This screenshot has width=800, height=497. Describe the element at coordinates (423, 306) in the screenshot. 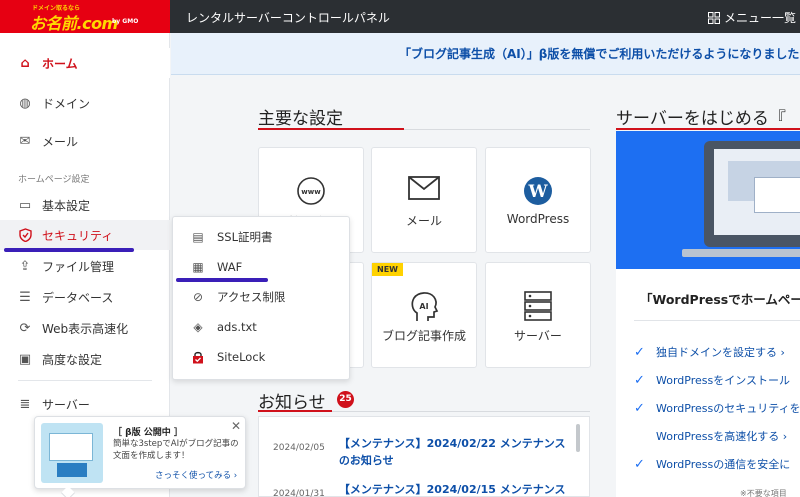

I see `svg-text: AI` at that location.